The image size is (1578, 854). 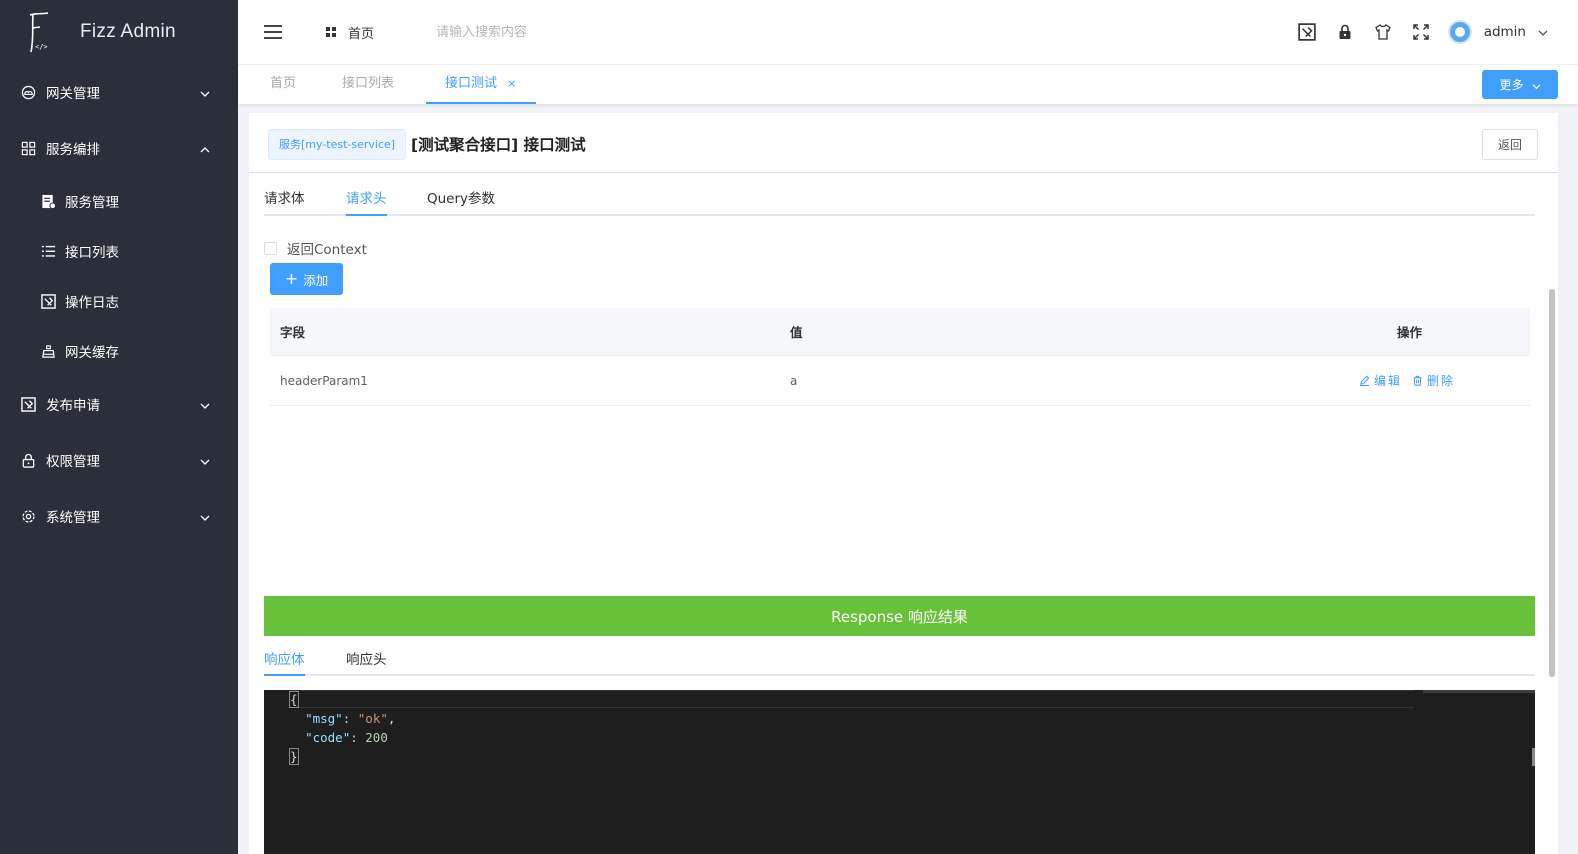 What do you see at coordinates (324, 380) in the screenshot?
I see `cell-field: headerParam1` at bounding box center [324, 380].